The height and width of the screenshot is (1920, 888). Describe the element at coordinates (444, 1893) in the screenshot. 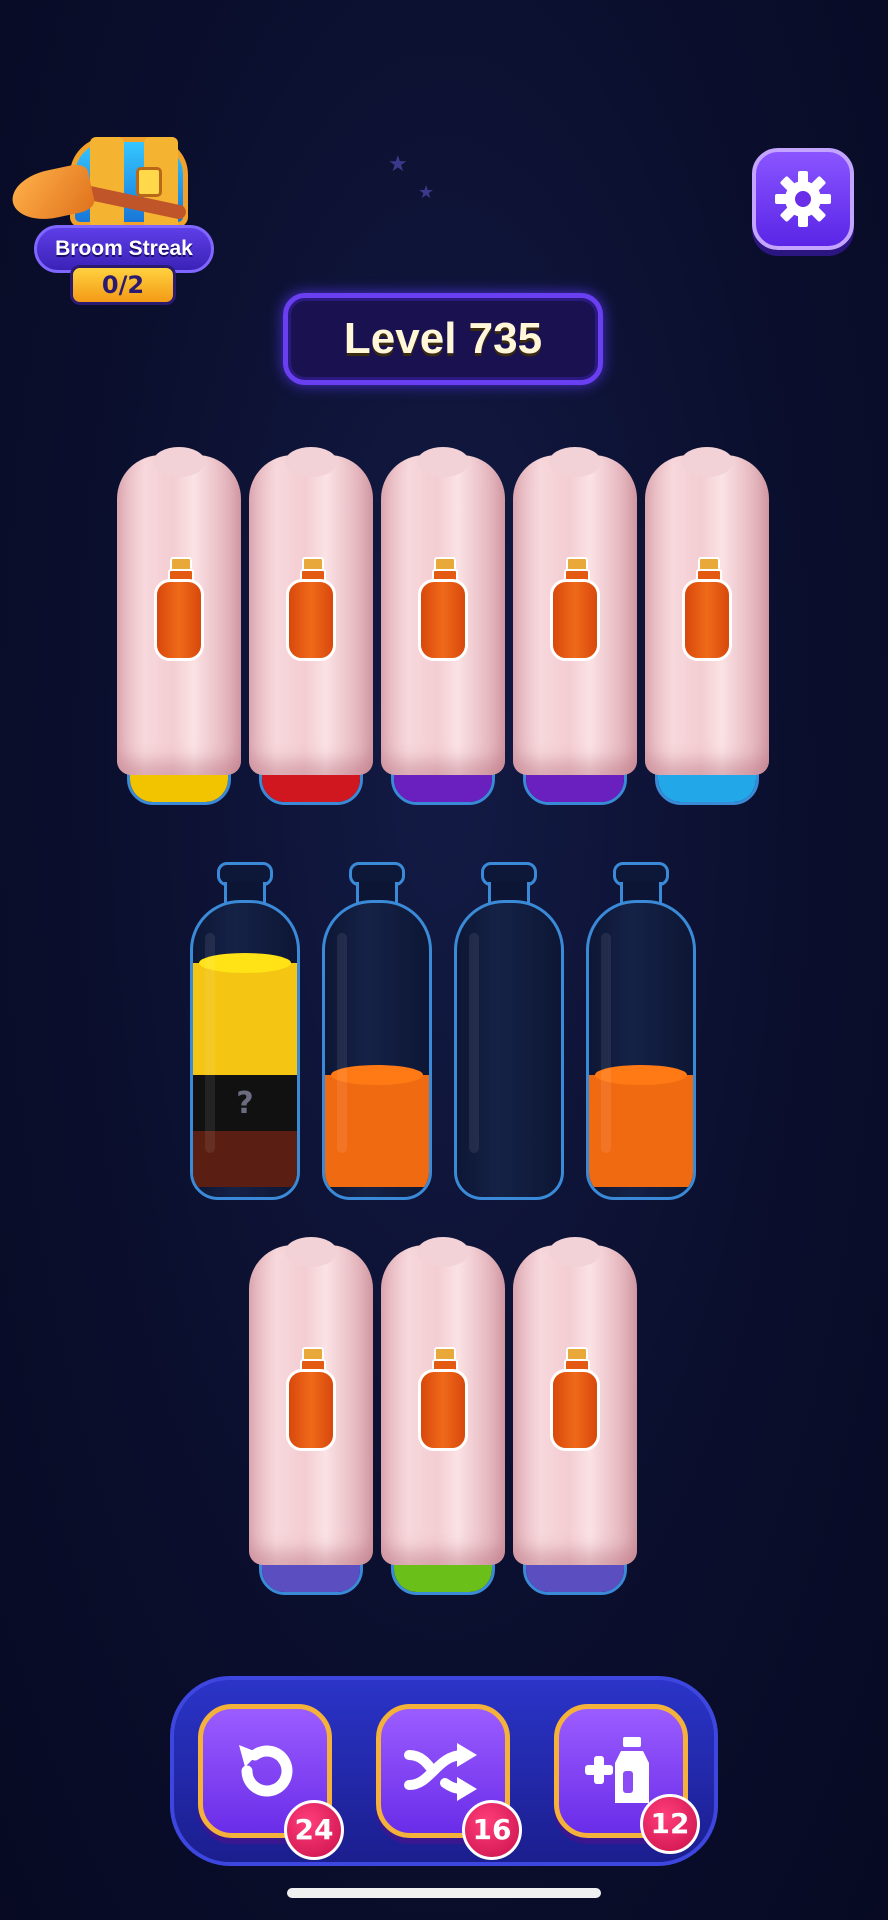

I see `home-indicator` at that location.